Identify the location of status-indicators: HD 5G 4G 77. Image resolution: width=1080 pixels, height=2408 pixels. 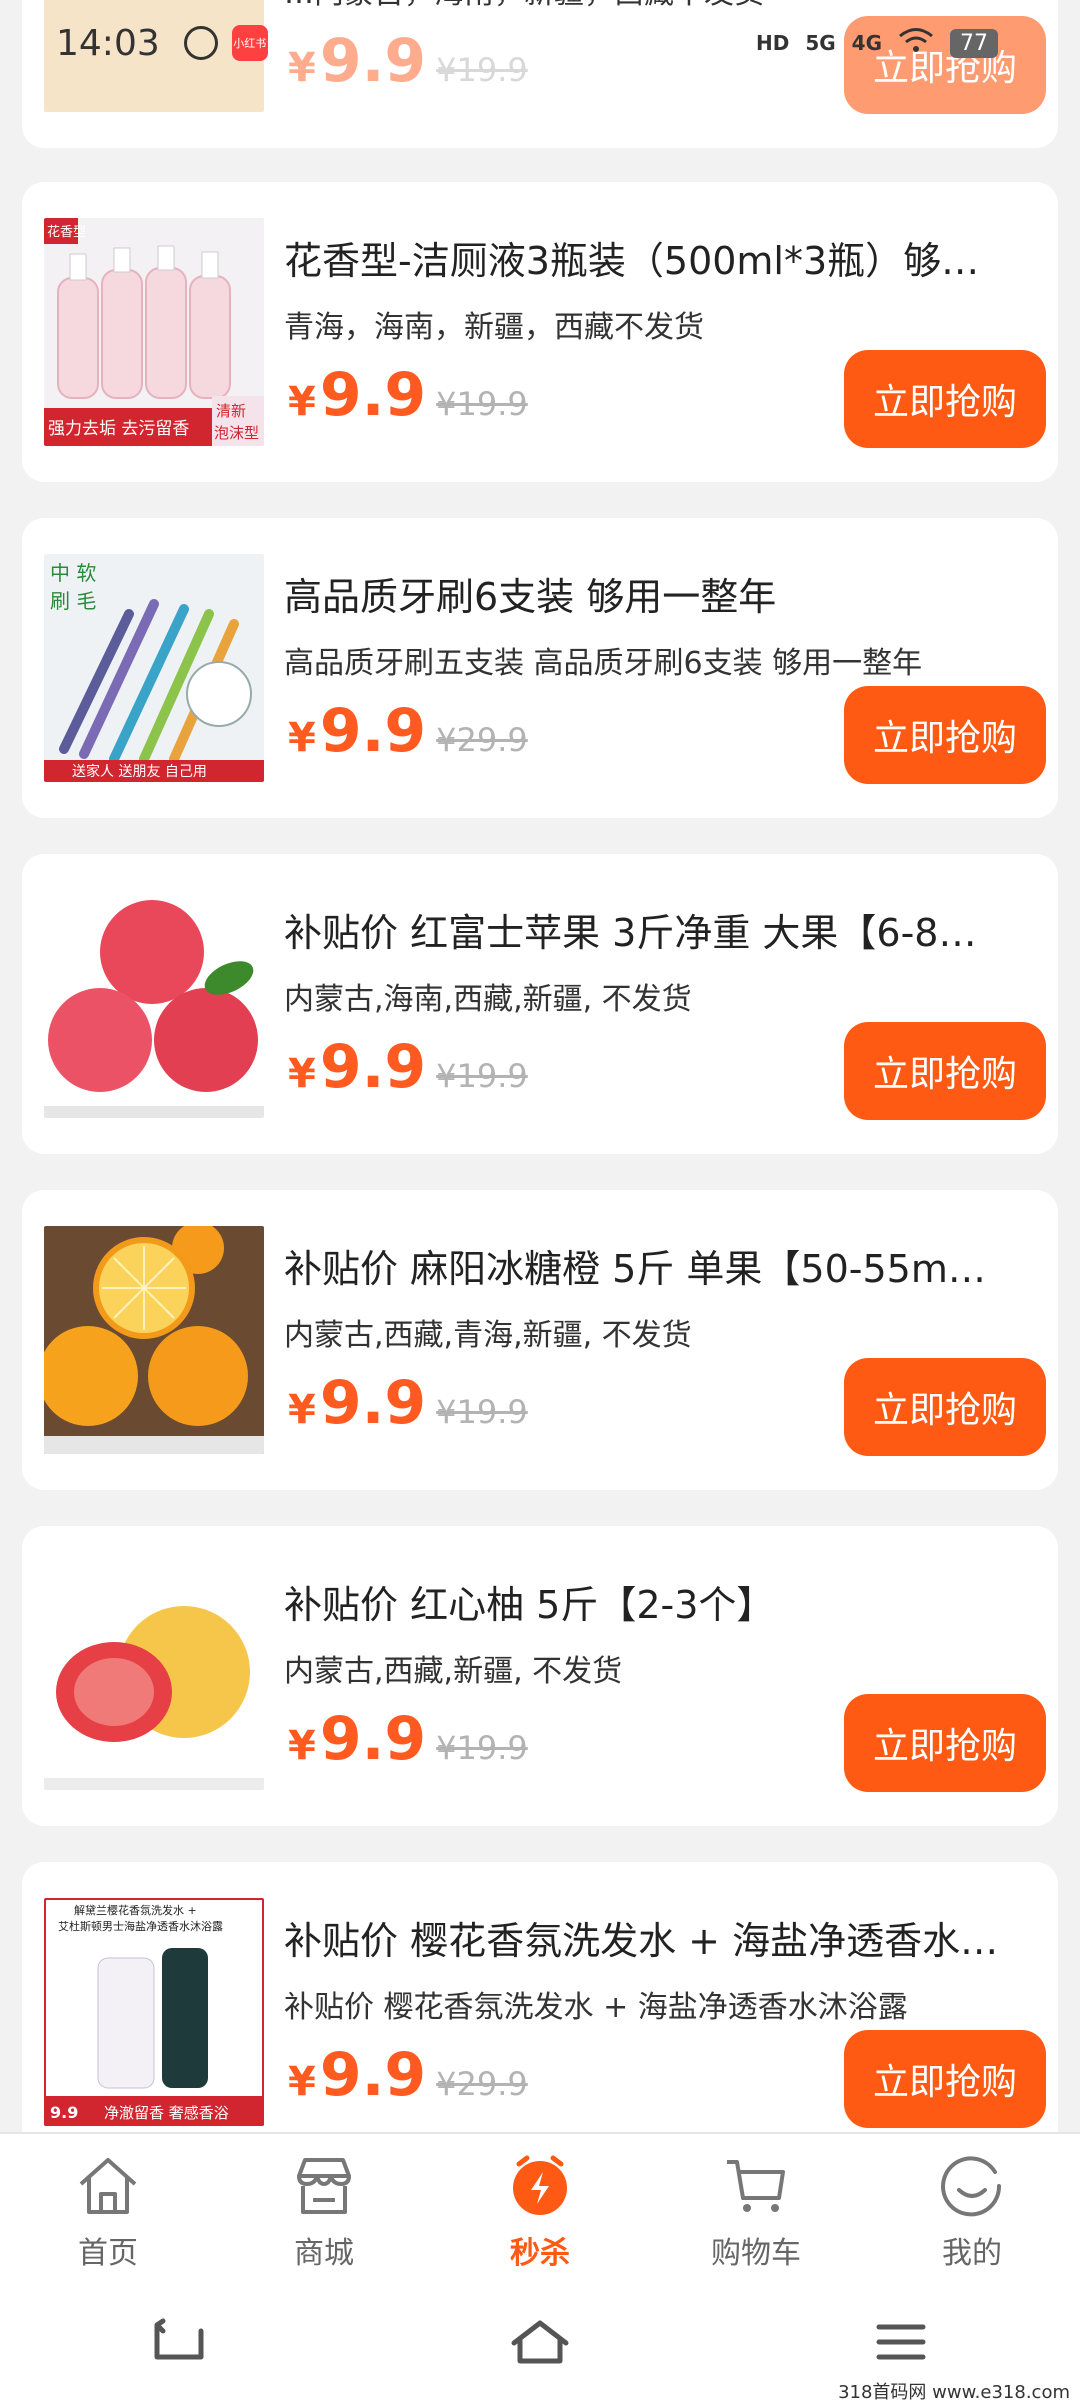
(877, 43).